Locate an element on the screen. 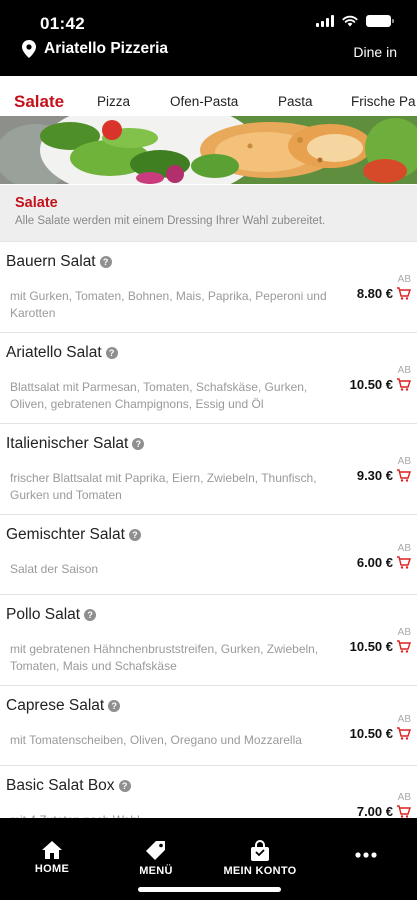 The image size is (417, 900). item-price: 9.30 € is located at coordinates (374, 475).